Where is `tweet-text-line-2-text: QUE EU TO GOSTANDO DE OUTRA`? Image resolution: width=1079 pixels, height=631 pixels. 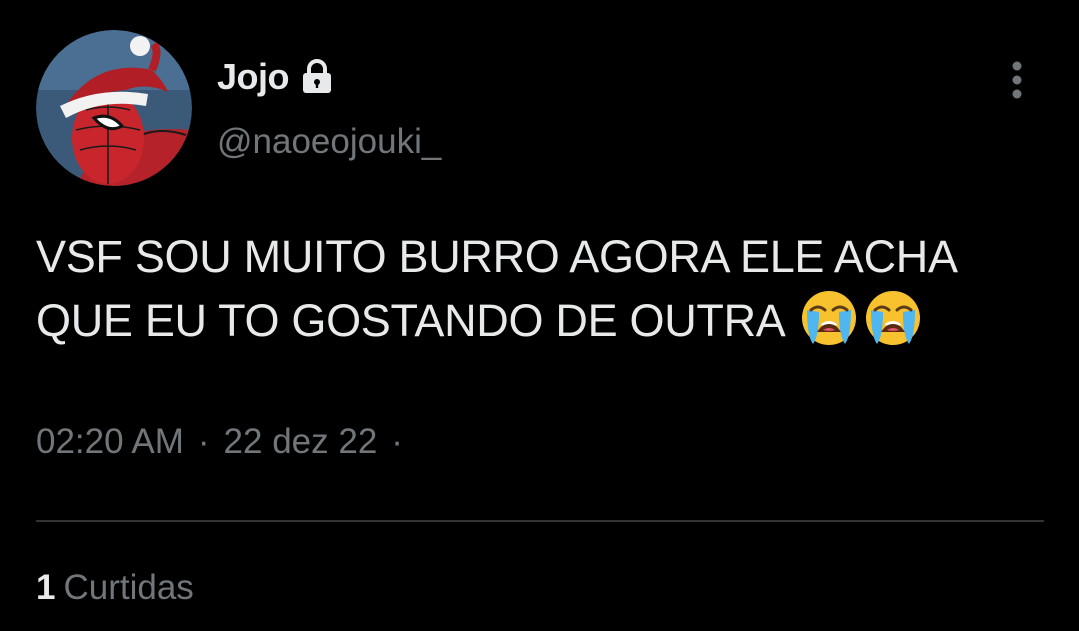
tweet-text-line-2-text: QUE EU TO GOSTANDO DE OUTRA is located at coordinates (410, 320).